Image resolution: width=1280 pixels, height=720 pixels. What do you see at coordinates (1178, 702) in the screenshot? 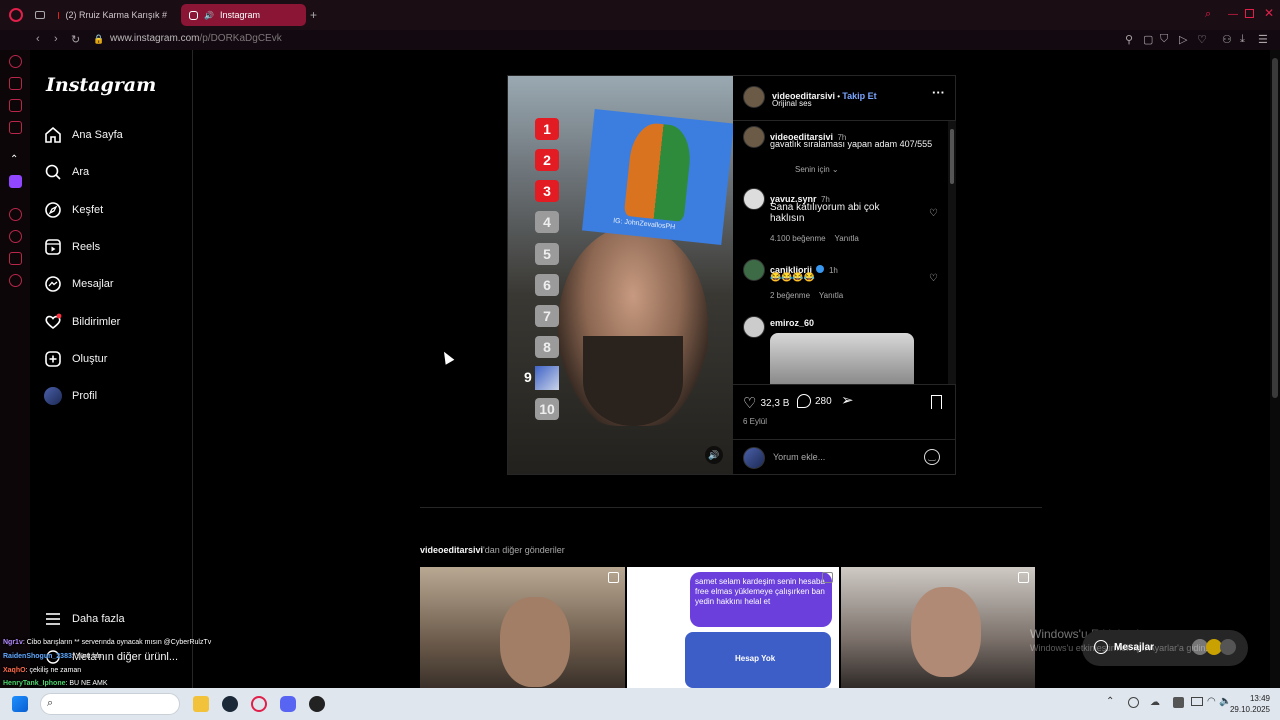
I see `tray-app-icon` at bounding box center [1178, 702].